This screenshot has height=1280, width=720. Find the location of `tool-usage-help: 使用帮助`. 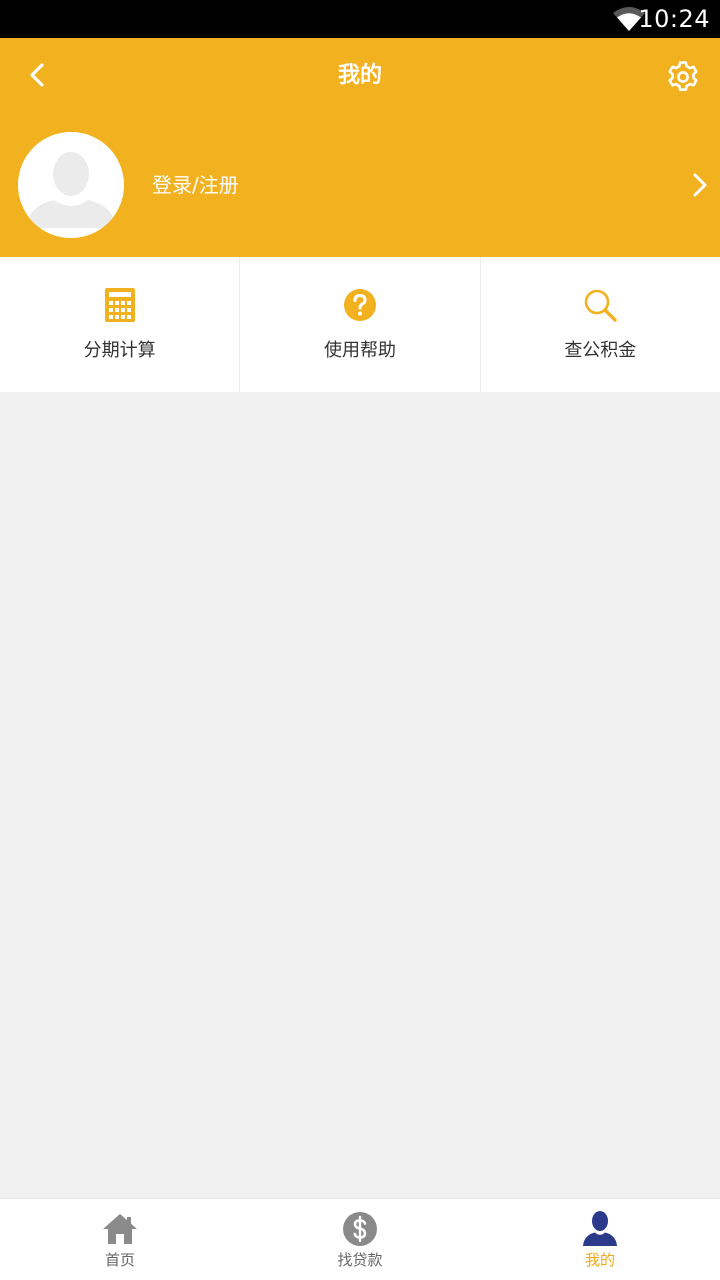

tool-usage-help: 使用帮助 is located at coordinates (360, 324).